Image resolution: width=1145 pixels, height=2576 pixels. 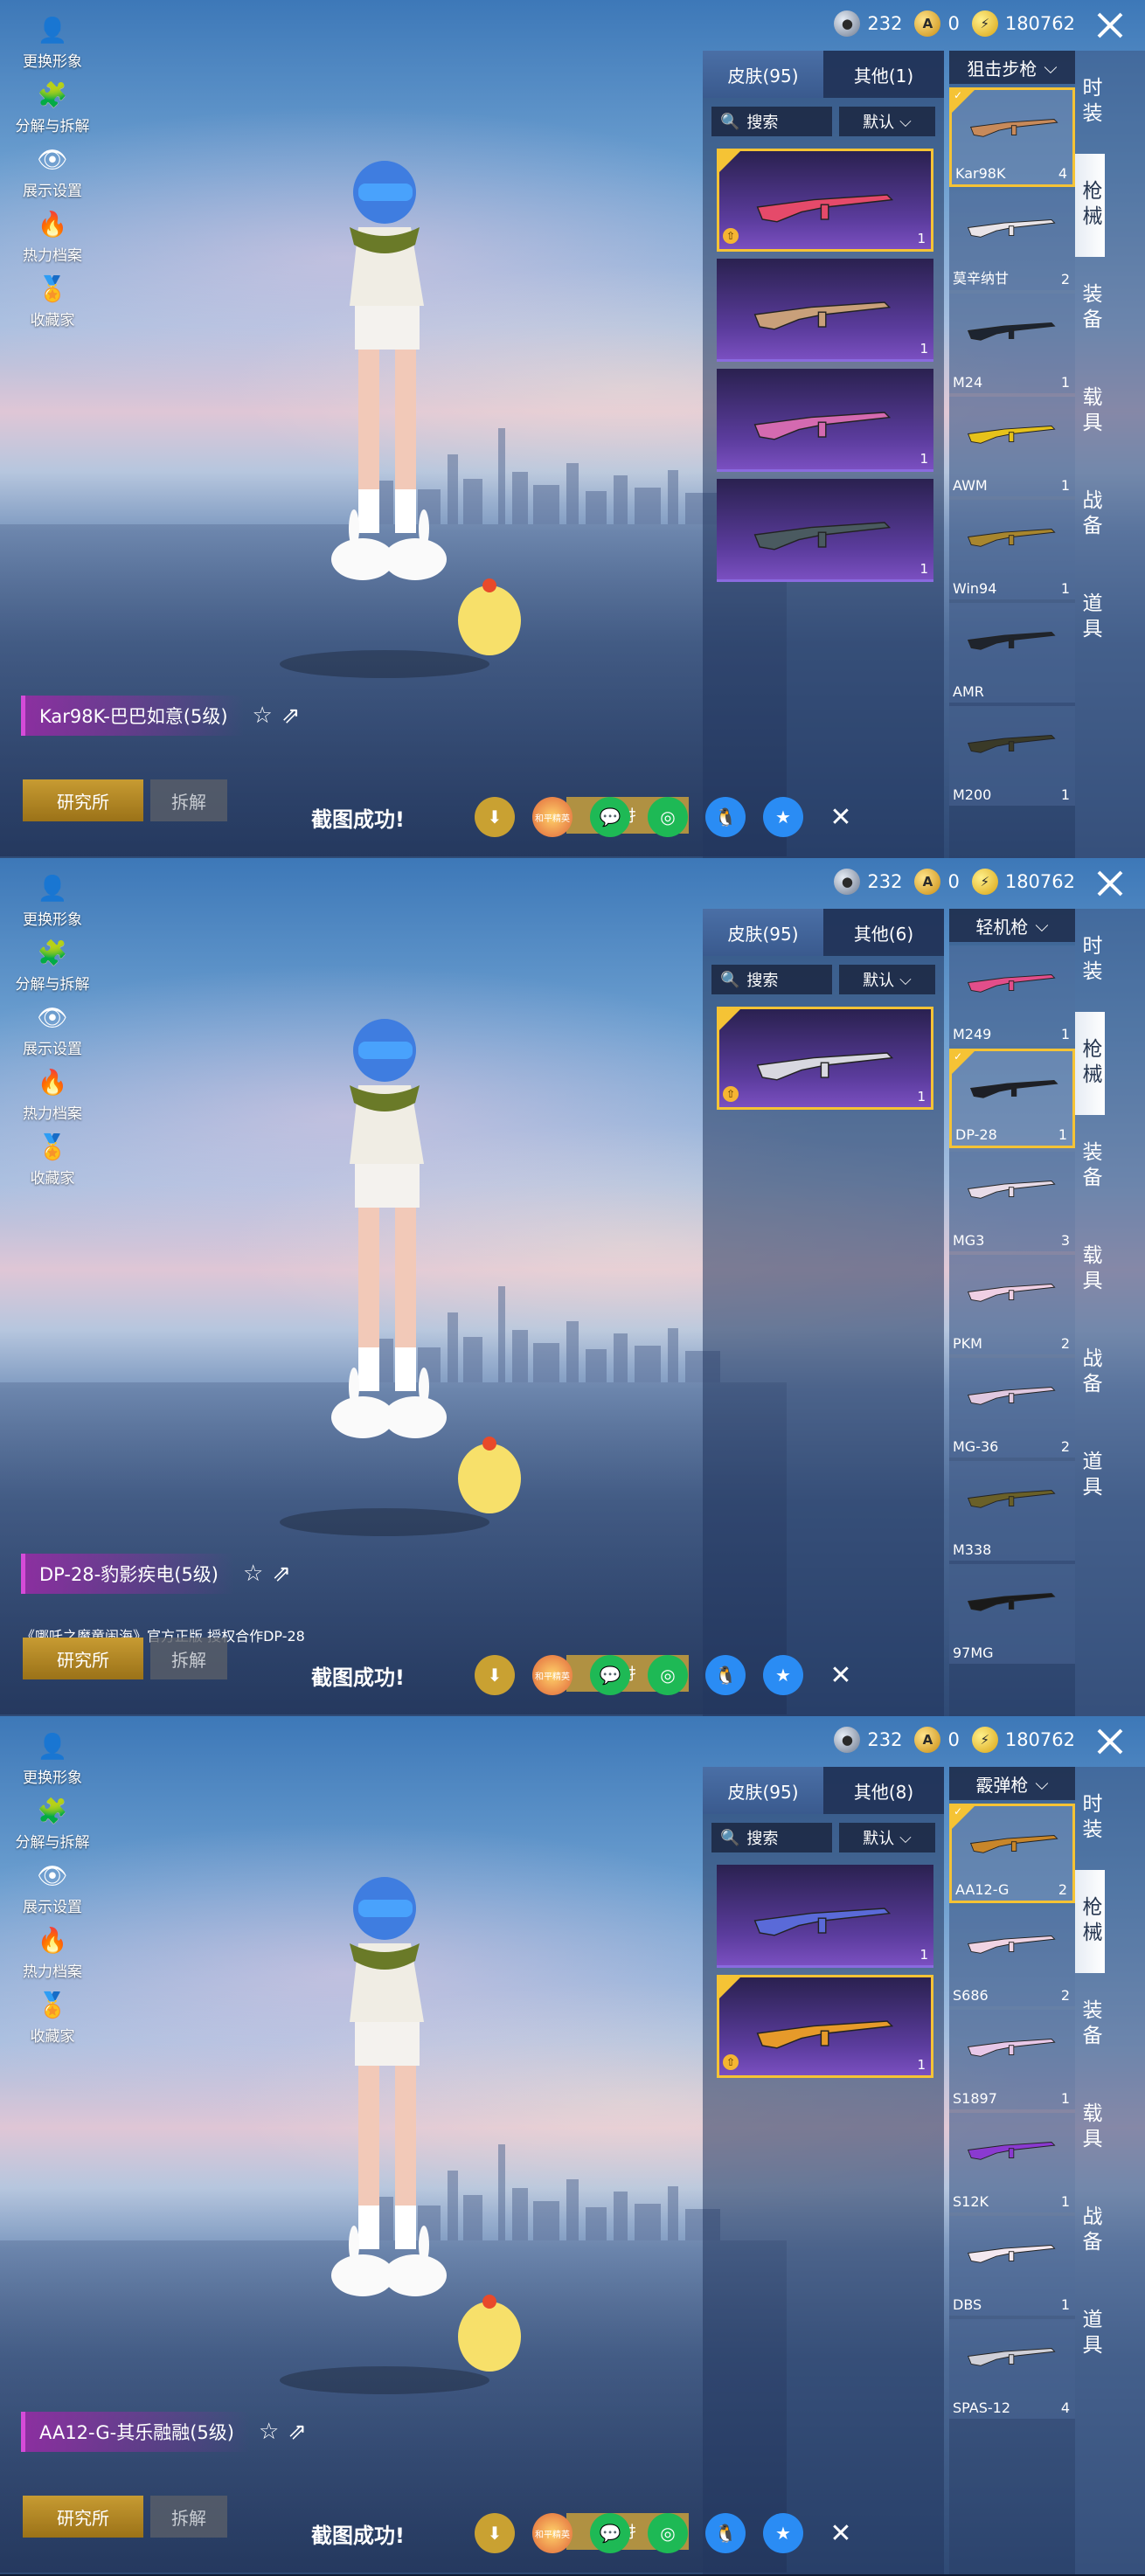 I want to click on pk-app-icon: 和平精英, so click(x=551, y=1675).